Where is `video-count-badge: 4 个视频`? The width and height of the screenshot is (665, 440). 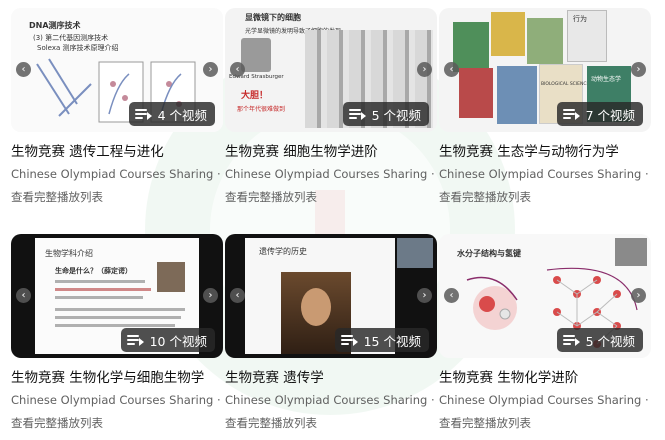
video-count-badge: 4 个视频 is located at coordinates (171, 114).